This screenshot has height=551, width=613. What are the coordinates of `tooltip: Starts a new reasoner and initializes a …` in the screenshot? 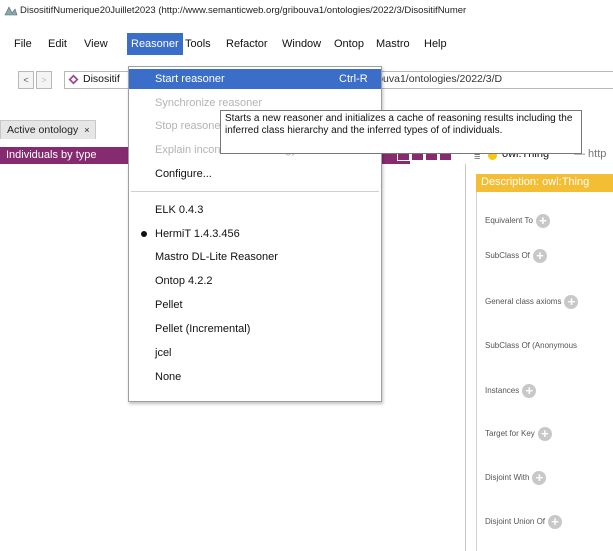 It's located at (401, 132).